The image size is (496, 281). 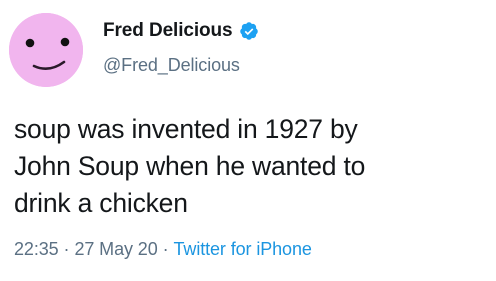 I want to click on tweet-time: 22:35, so click(x=36, y=249).